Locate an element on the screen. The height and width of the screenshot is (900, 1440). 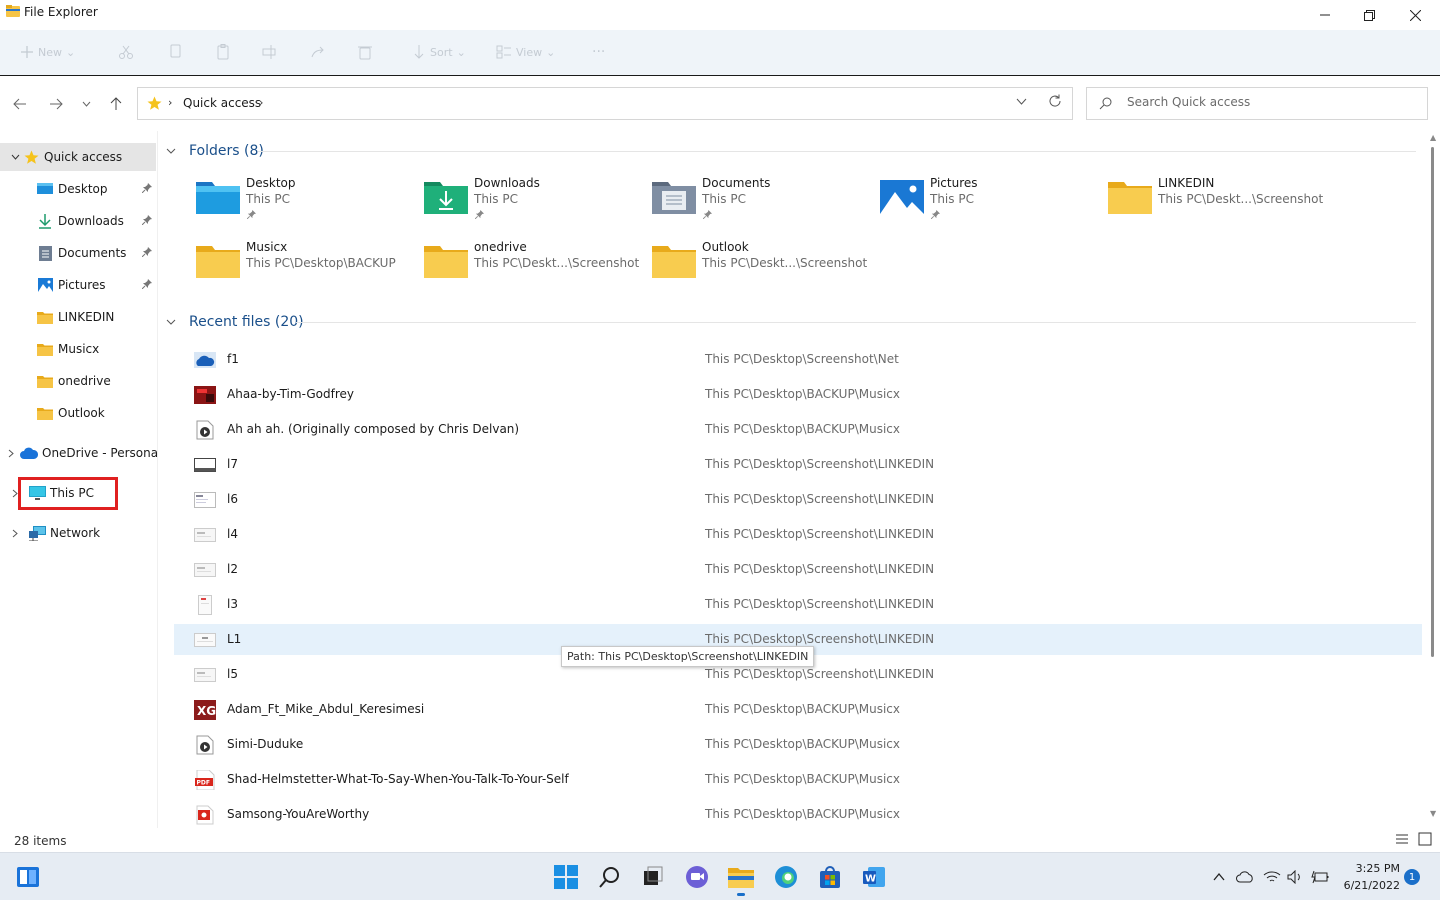
folder-tile-downloads: Downloads This PC is located at coordinates (534, 202).